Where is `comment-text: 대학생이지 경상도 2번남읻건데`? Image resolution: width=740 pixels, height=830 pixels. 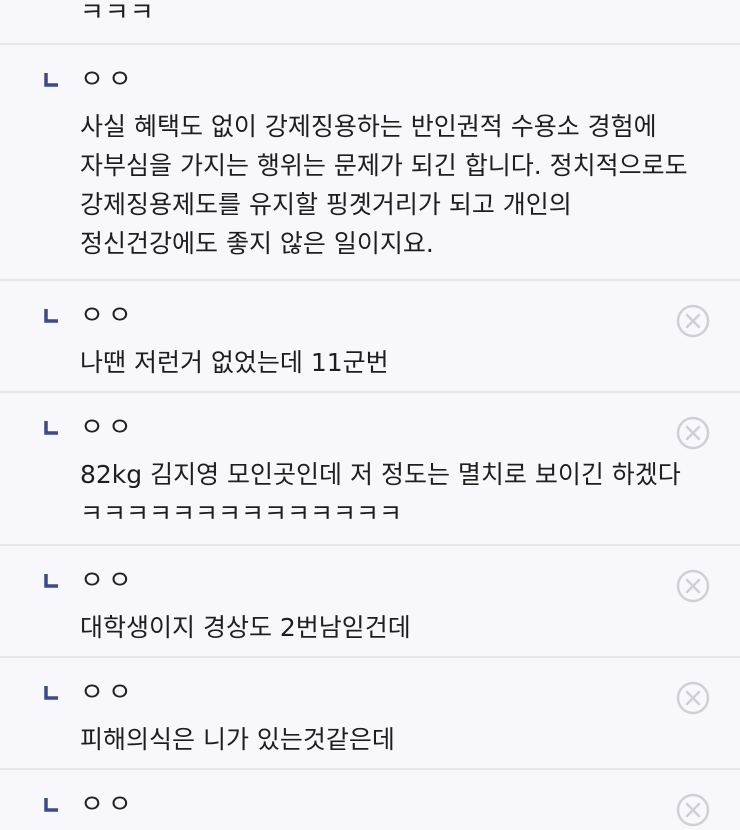
comment-text: 대학생이지 경상도 2번남읻건데 is located at coordinates (245, 627).